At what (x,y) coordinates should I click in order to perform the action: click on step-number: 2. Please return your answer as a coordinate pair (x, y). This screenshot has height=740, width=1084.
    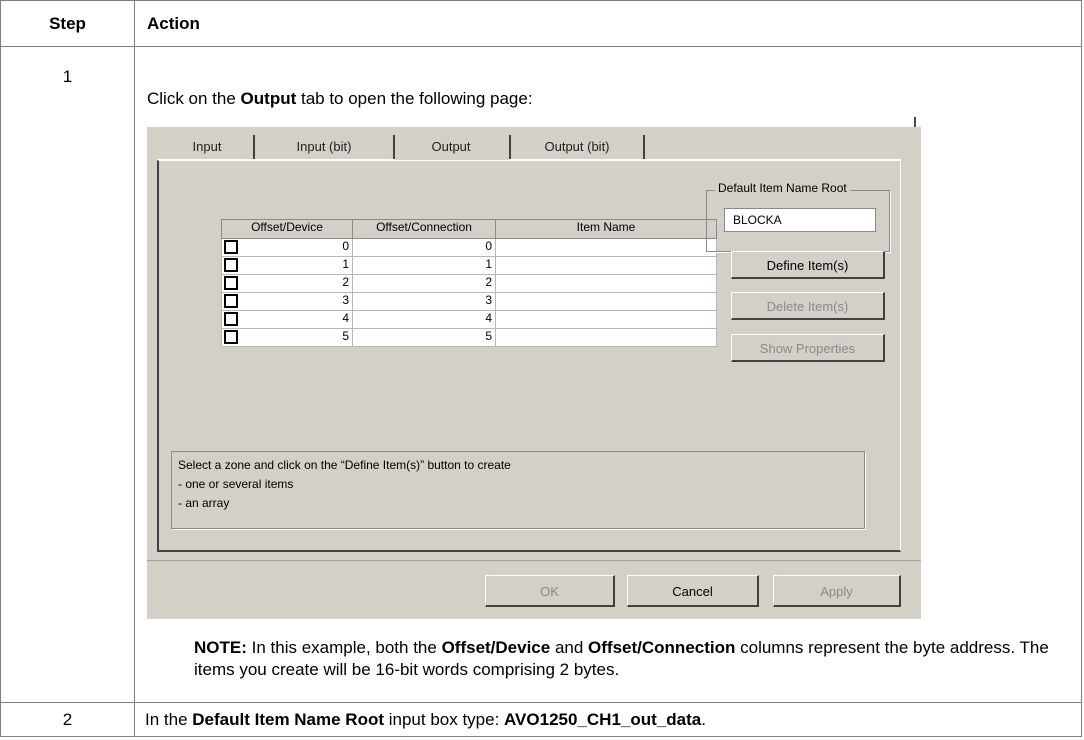
    Looking at the image, I should click on (67, 719).